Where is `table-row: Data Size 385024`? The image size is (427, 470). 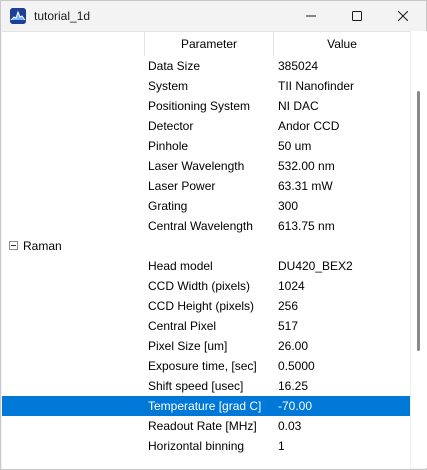
table-row: Data Size 385024 is located at coordinates (206, 66).